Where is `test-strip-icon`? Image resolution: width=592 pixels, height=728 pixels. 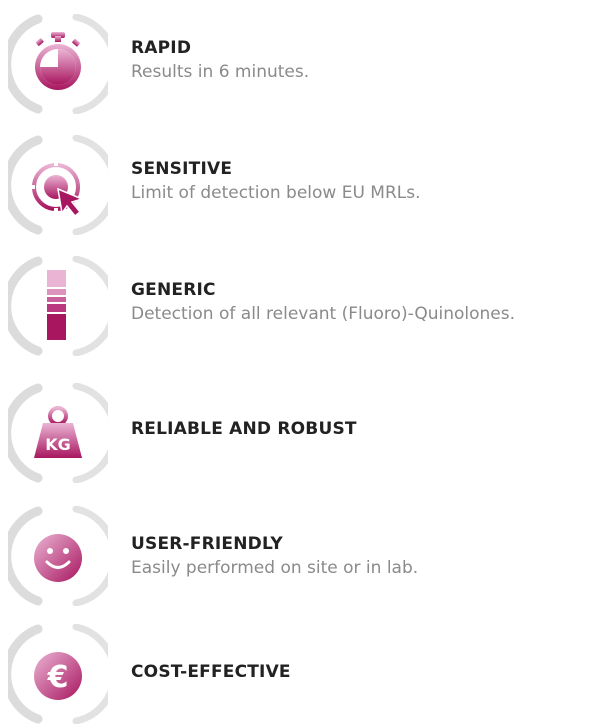
test-strip-icon is located at coordinates (58, 306).